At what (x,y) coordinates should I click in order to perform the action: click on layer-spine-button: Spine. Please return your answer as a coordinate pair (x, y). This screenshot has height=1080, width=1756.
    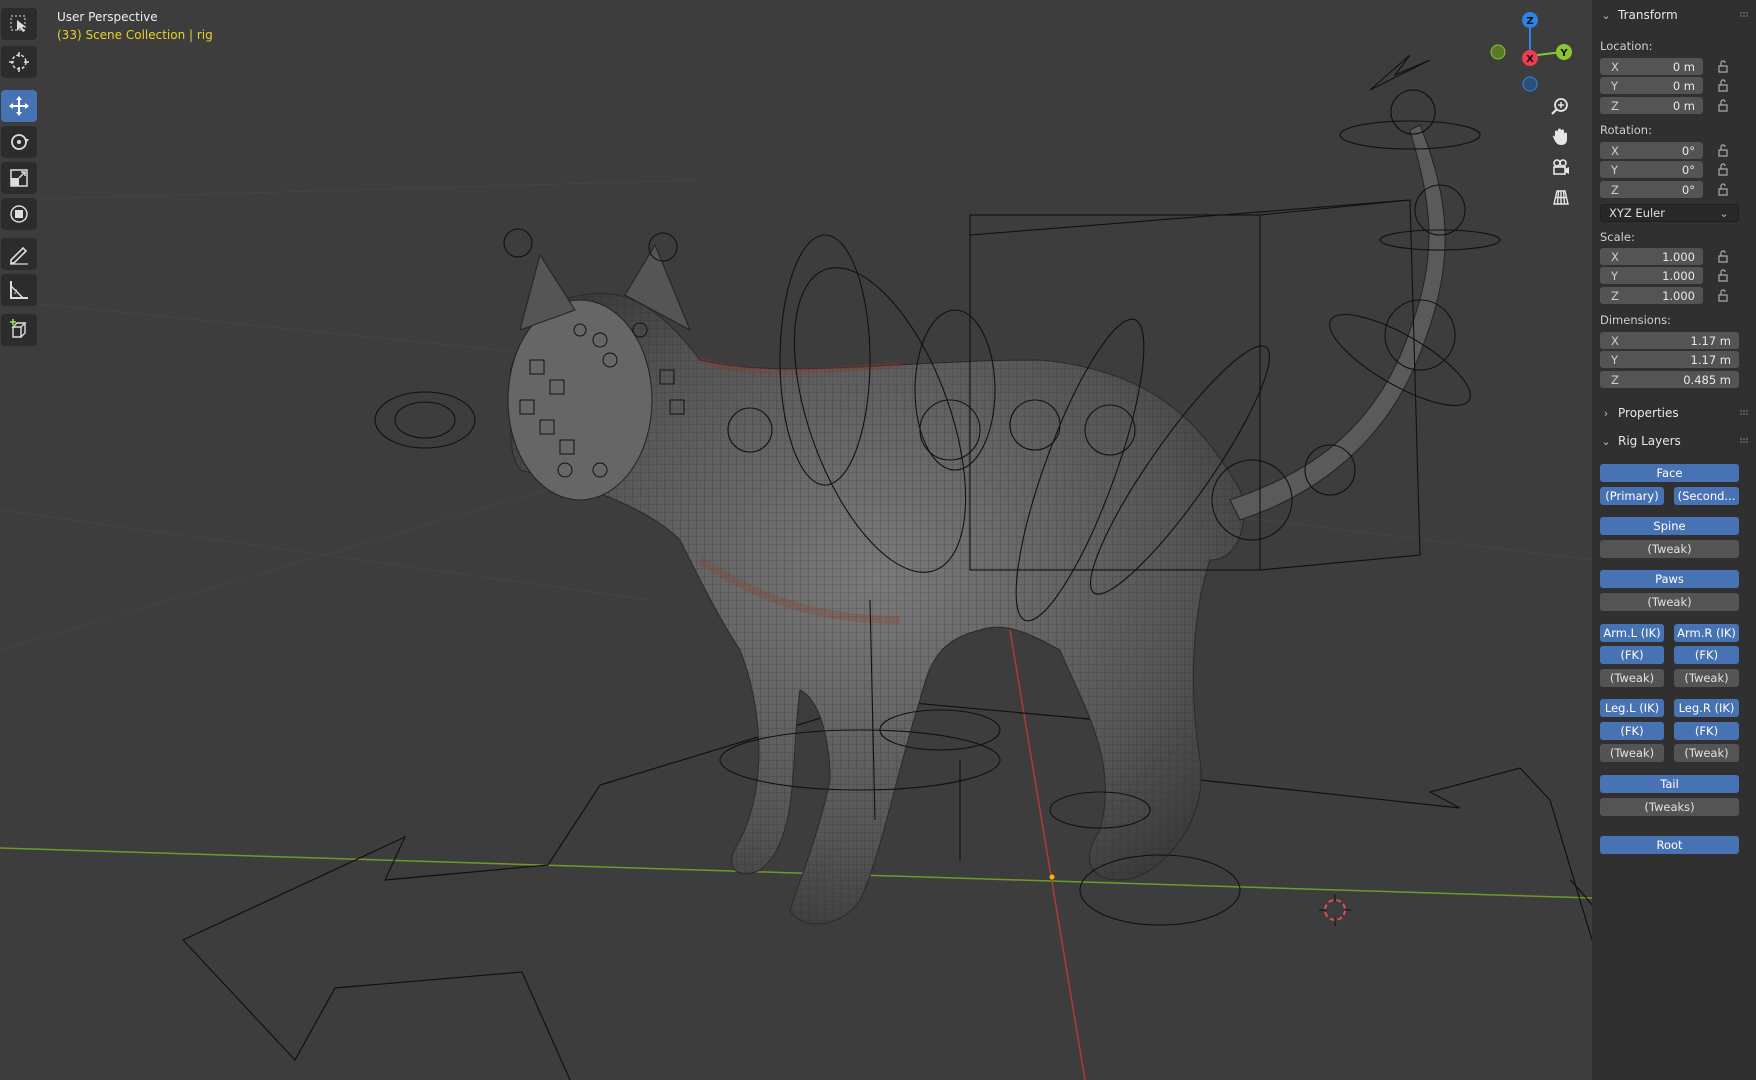
    Looking at the image, I should click on (1669, 526).